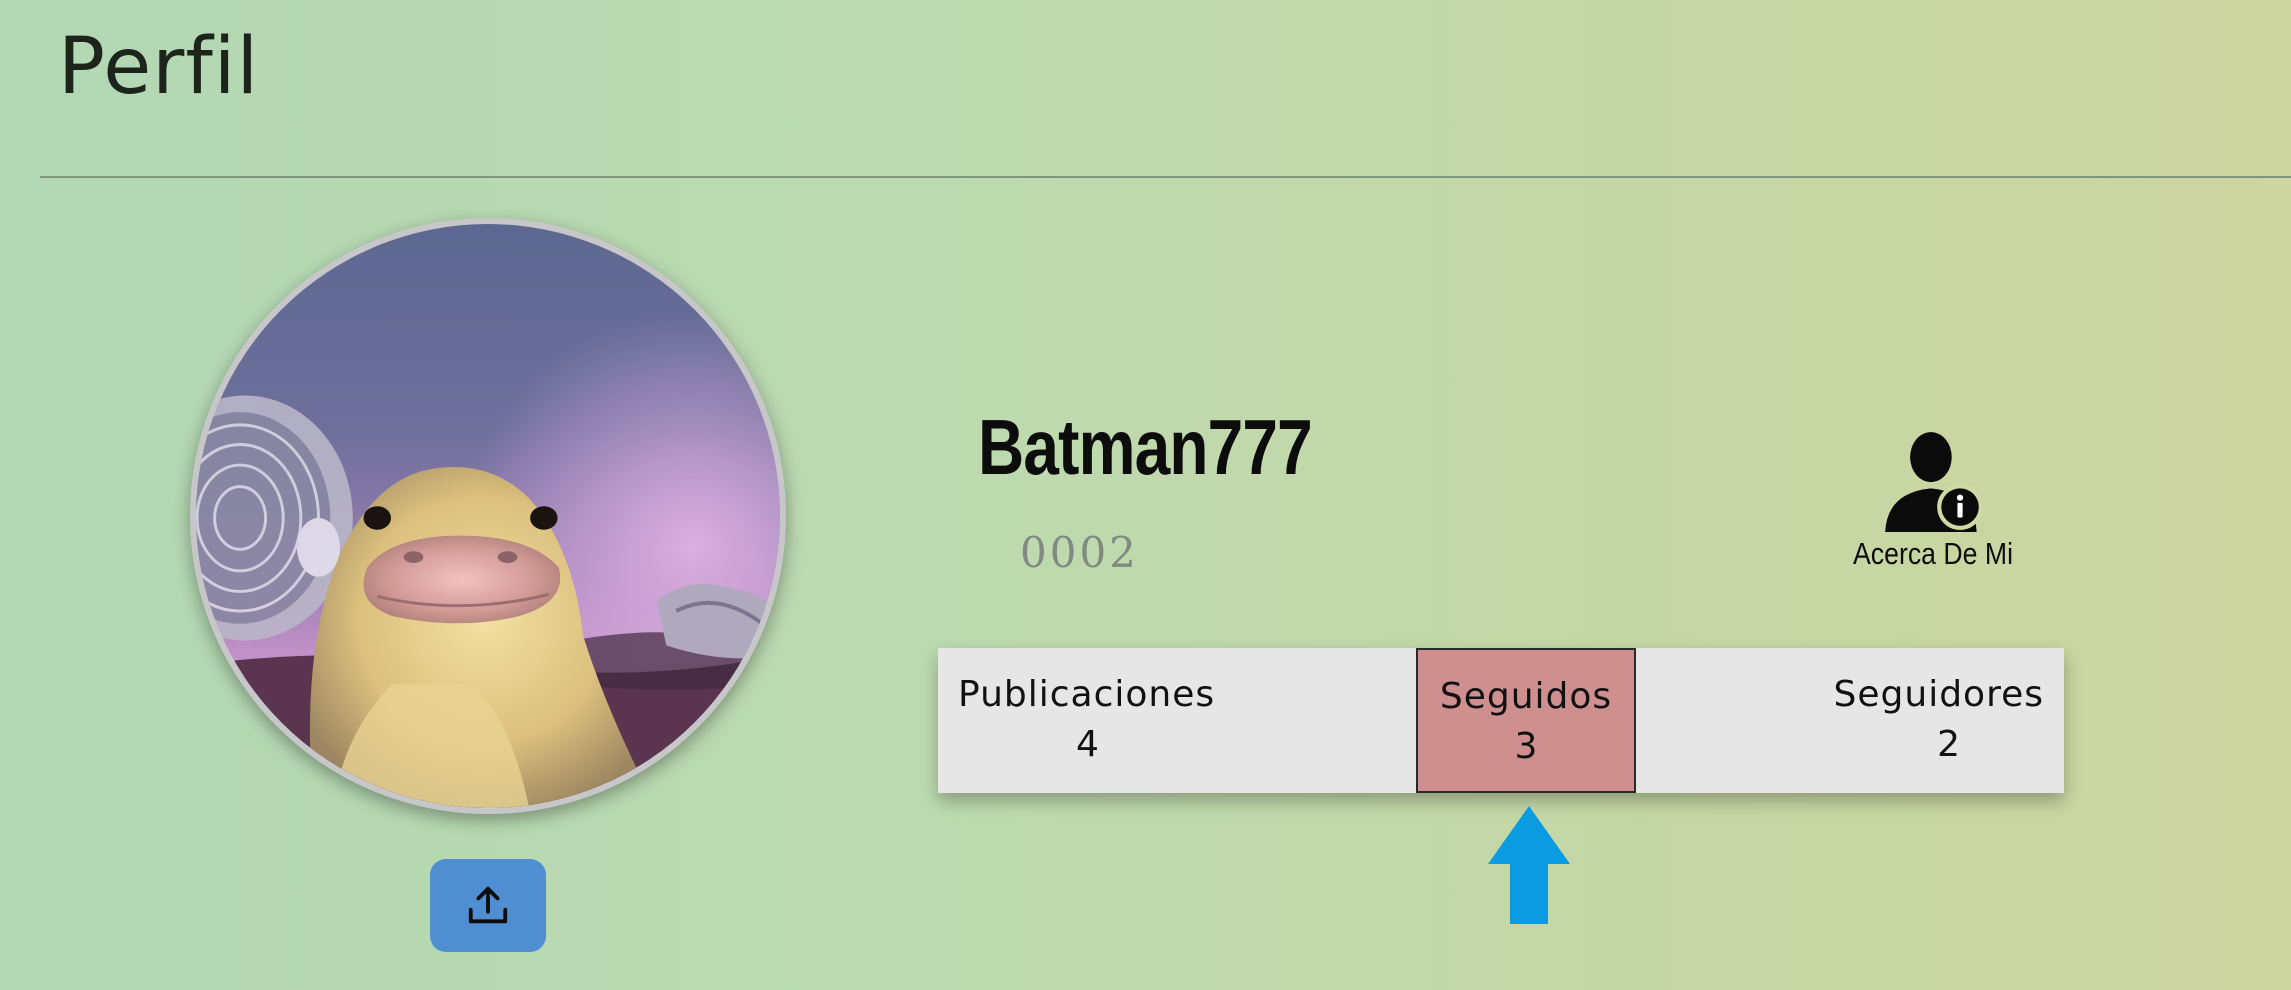  I want to click on about-me-button: Acerca De Mi, so click(1933, 500).